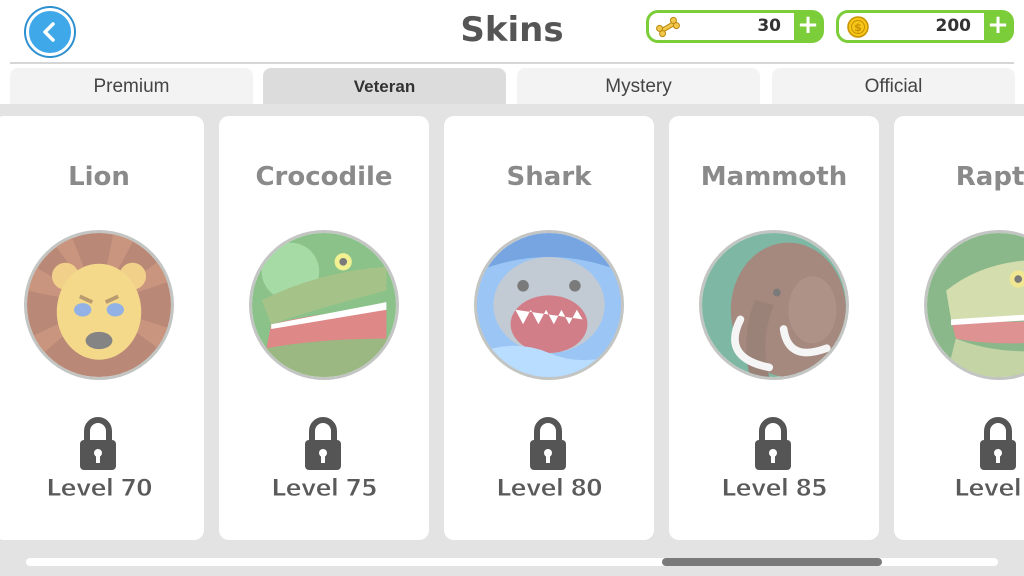 This screenshot has width=1024, height=576. Describe the element at coordinates (324, 177) in the screenshot. I see `skin-name: Crocodile` at that location.